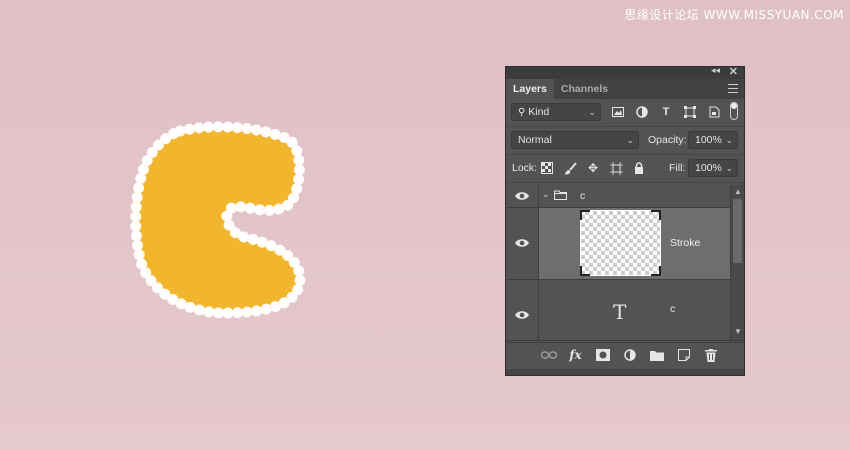  Describe the element at coordinates (666, 112) in the screenshot. I see `type-layer-filter-icon: T` at that location.